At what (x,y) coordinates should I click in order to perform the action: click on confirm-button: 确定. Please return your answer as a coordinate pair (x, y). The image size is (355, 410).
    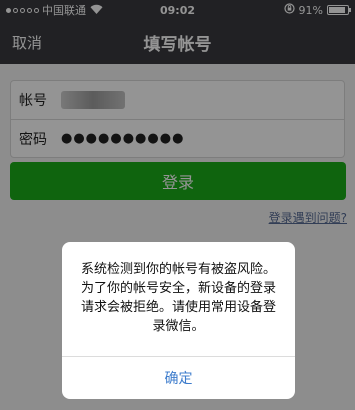
    Looking at the image, I should click on (178, 378).